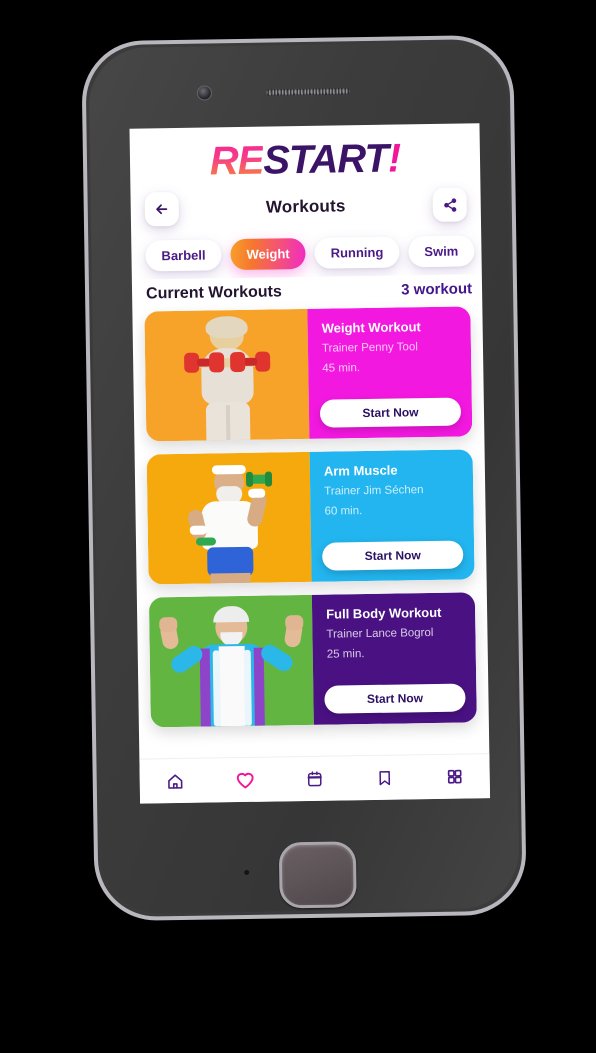 The width and height of the screenshot is (596, 1053). Describe the element at coordinates (341, 368) in the screenshot. I see `workout-duration: 45 min.` at that location.